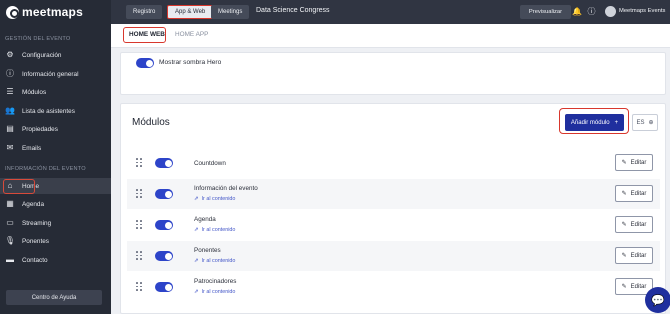  Describe the element at coordinates (577, 11) in the screenshot. I see `bell-icon: 🔔` at that location.